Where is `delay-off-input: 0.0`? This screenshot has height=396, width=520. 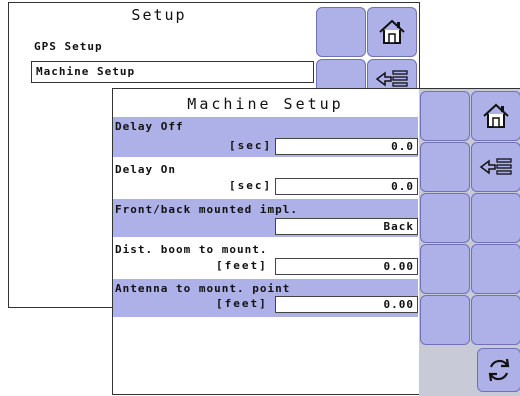
delay-off-input: 0.0 is located at coordinates (346, 146).